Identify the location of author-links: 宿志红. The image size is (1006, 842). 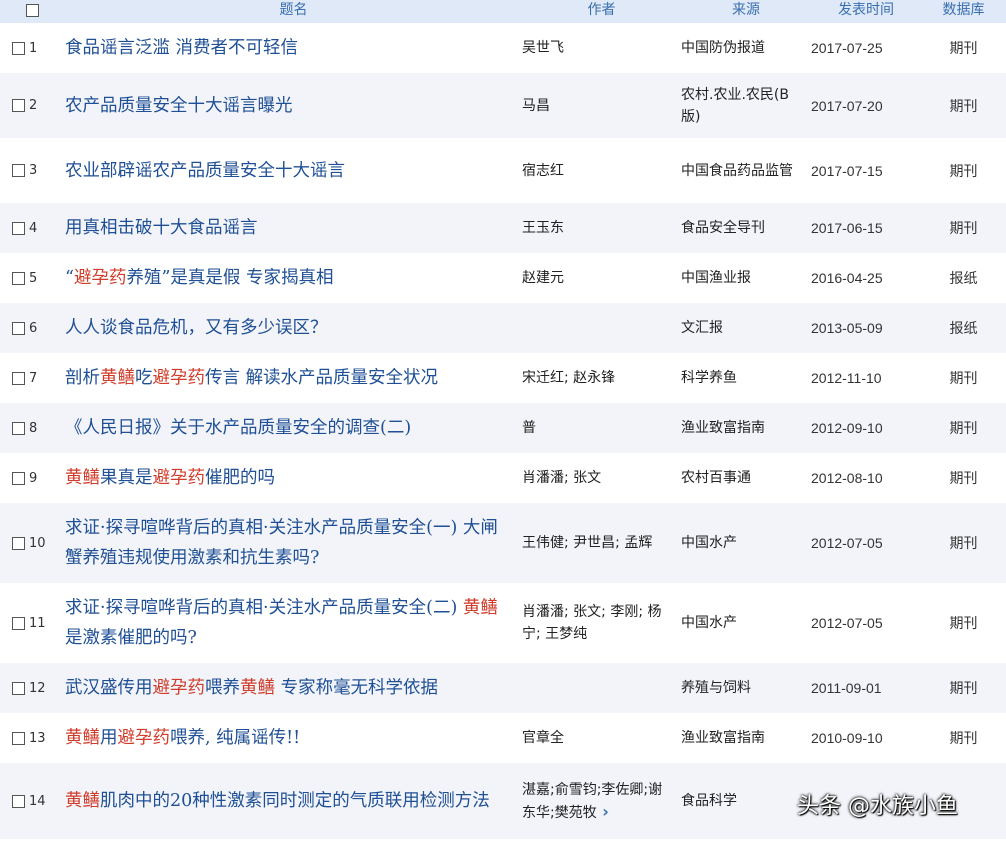
(543, 171).